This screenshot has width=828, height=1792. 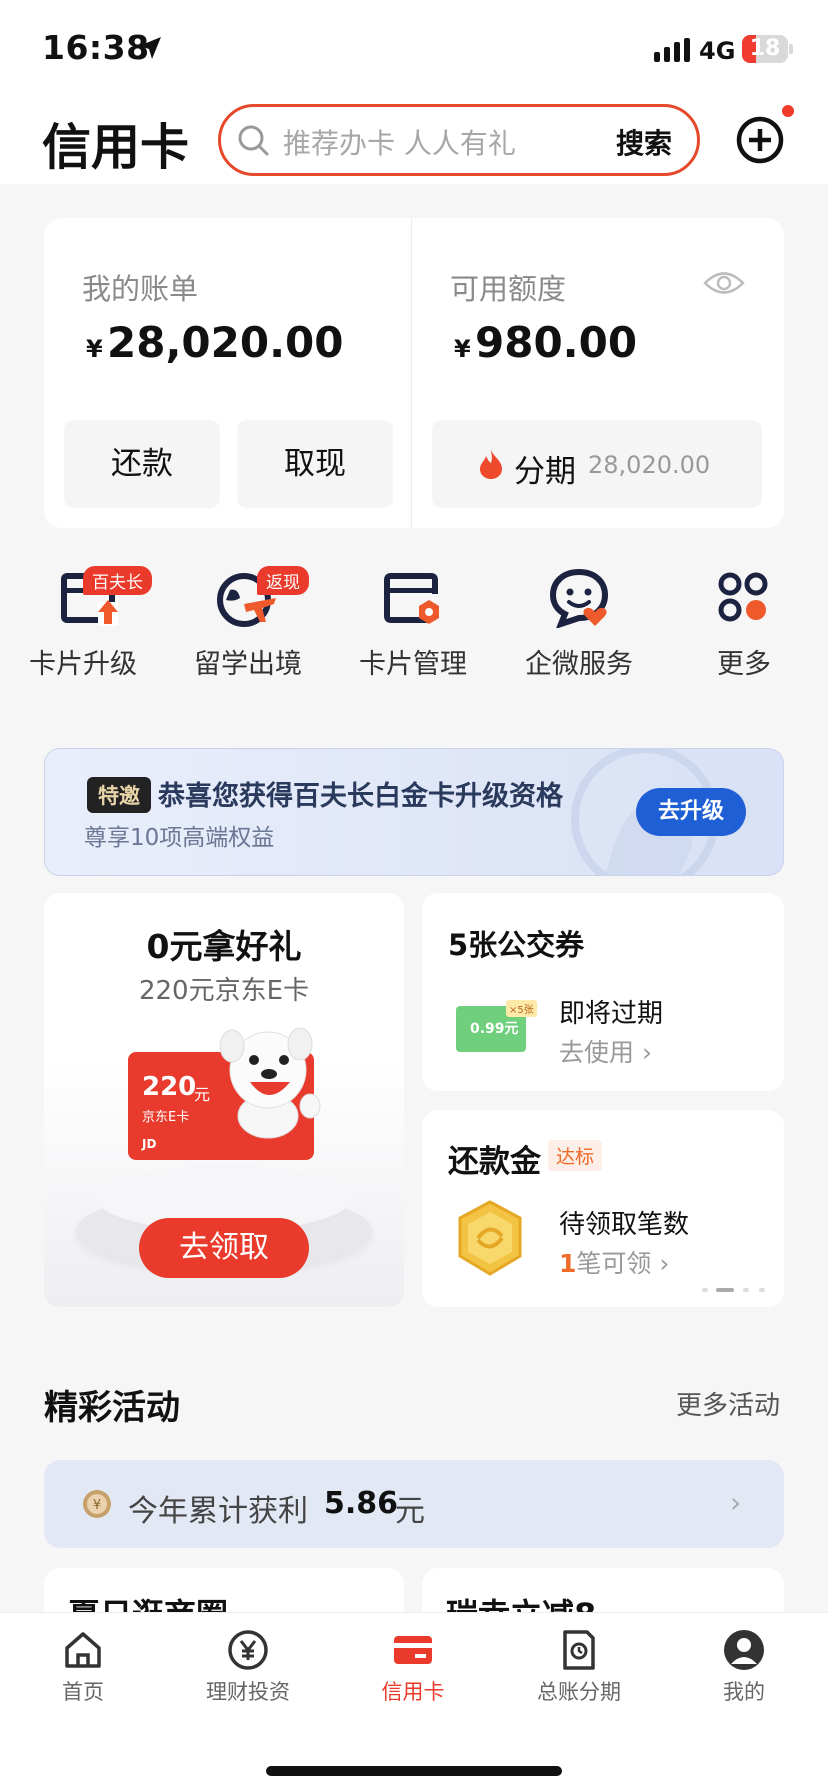 What do you see at coordinates (83, 1650) in the screenshot?
I see `home-icon` at bounding box center [83, 1650].